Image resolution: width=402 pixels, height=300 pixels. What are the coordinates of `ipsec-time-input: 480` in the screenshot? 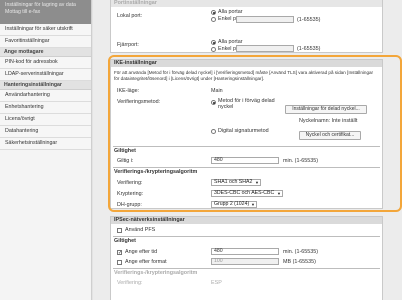 It's located at (245, 251).